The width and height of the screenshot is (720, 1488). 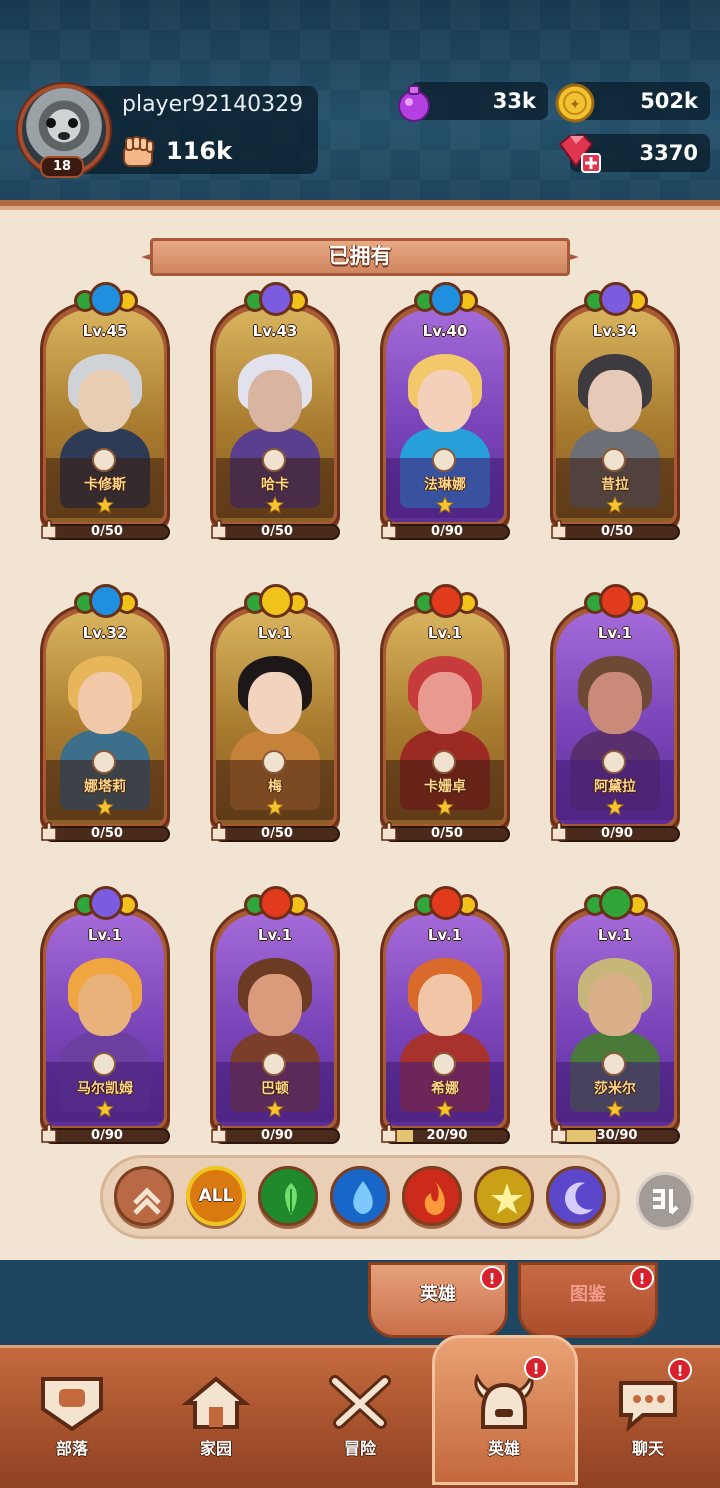 What do you see at coordinates (617, 1135) in the screenshot?
I see `fragment-count: 30/90` at bounding box center [617, 1135].